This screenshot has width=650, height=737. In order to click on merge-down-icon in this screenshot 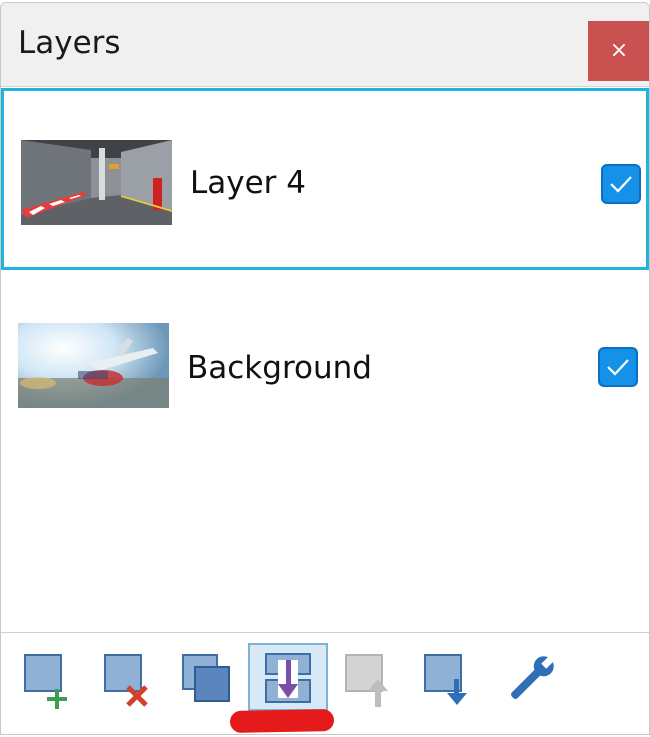, I will do `click(288, 678)`.